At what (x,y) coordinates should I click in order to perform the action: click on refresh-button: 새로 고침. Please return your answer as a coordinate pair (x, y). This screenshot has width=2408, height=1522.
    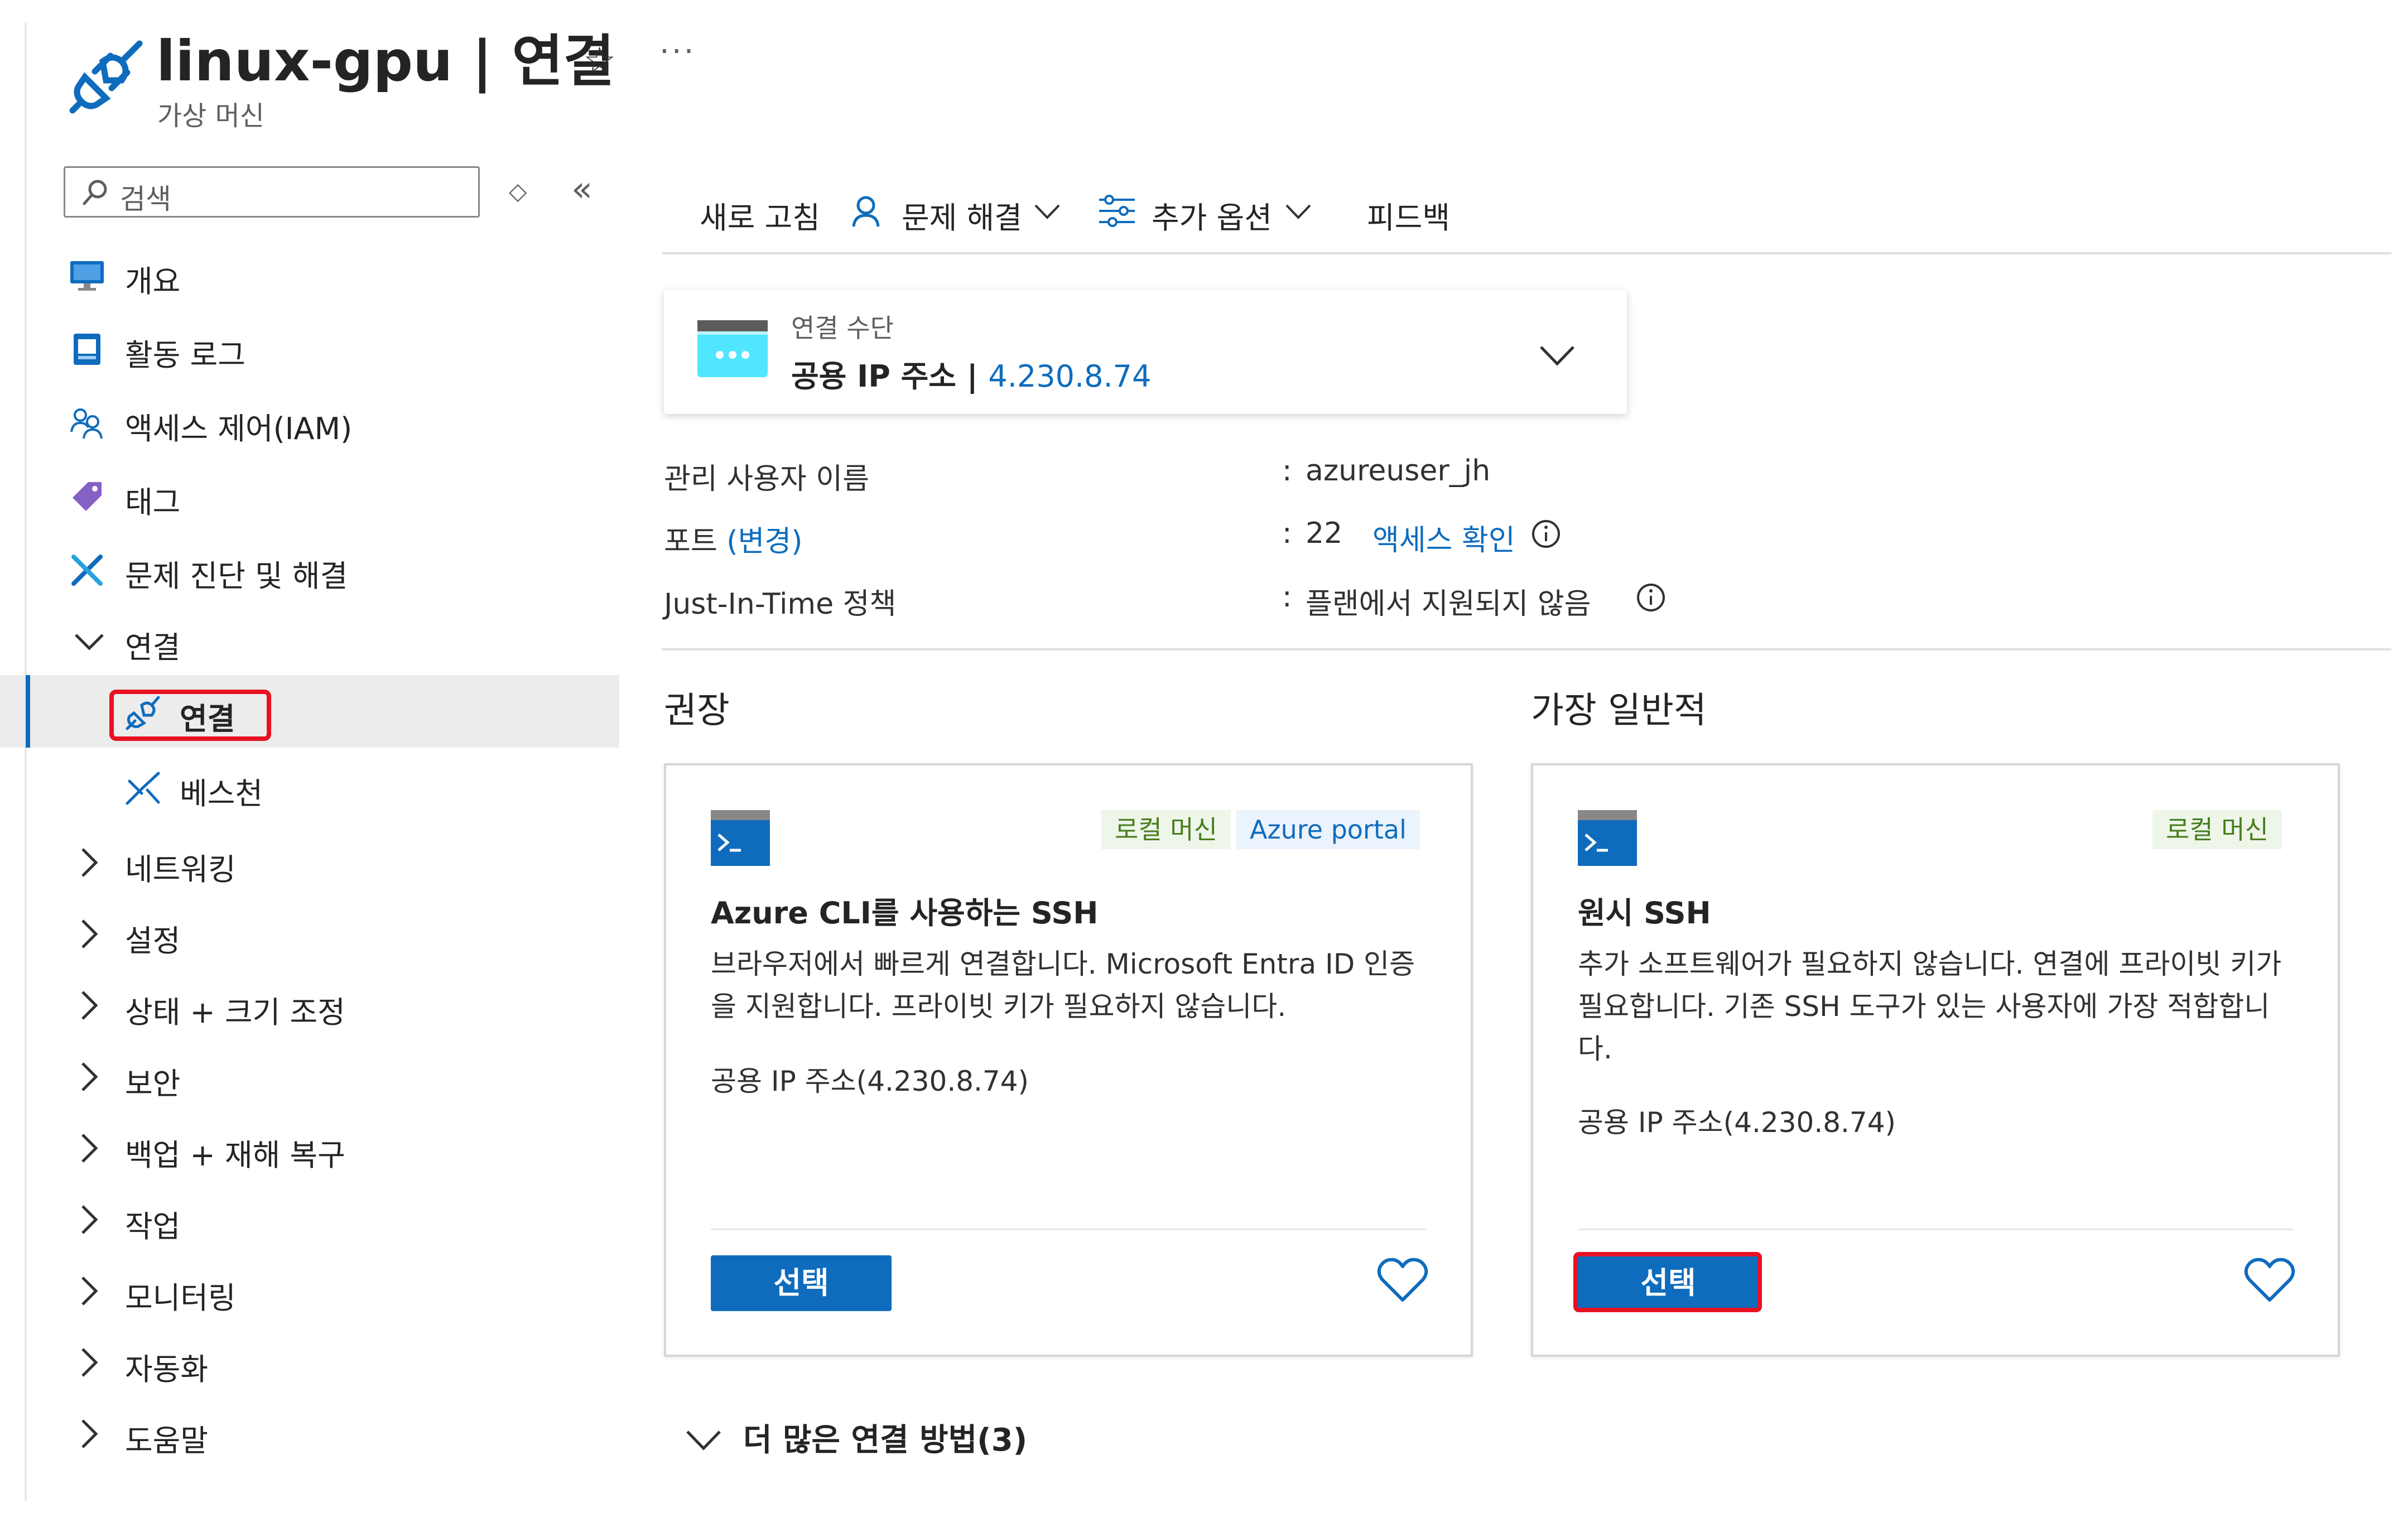
    Looking at the image, I should click on (760, 215).